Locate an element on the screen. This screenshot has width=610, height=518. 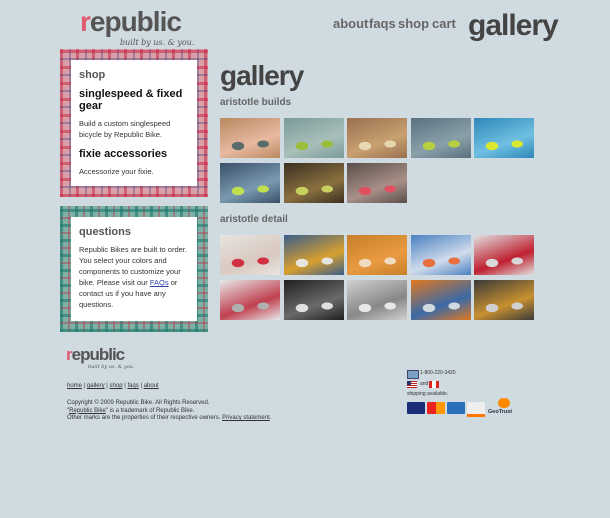
republic-bike-link: Republic Bike is located at coordinates (87, 411).